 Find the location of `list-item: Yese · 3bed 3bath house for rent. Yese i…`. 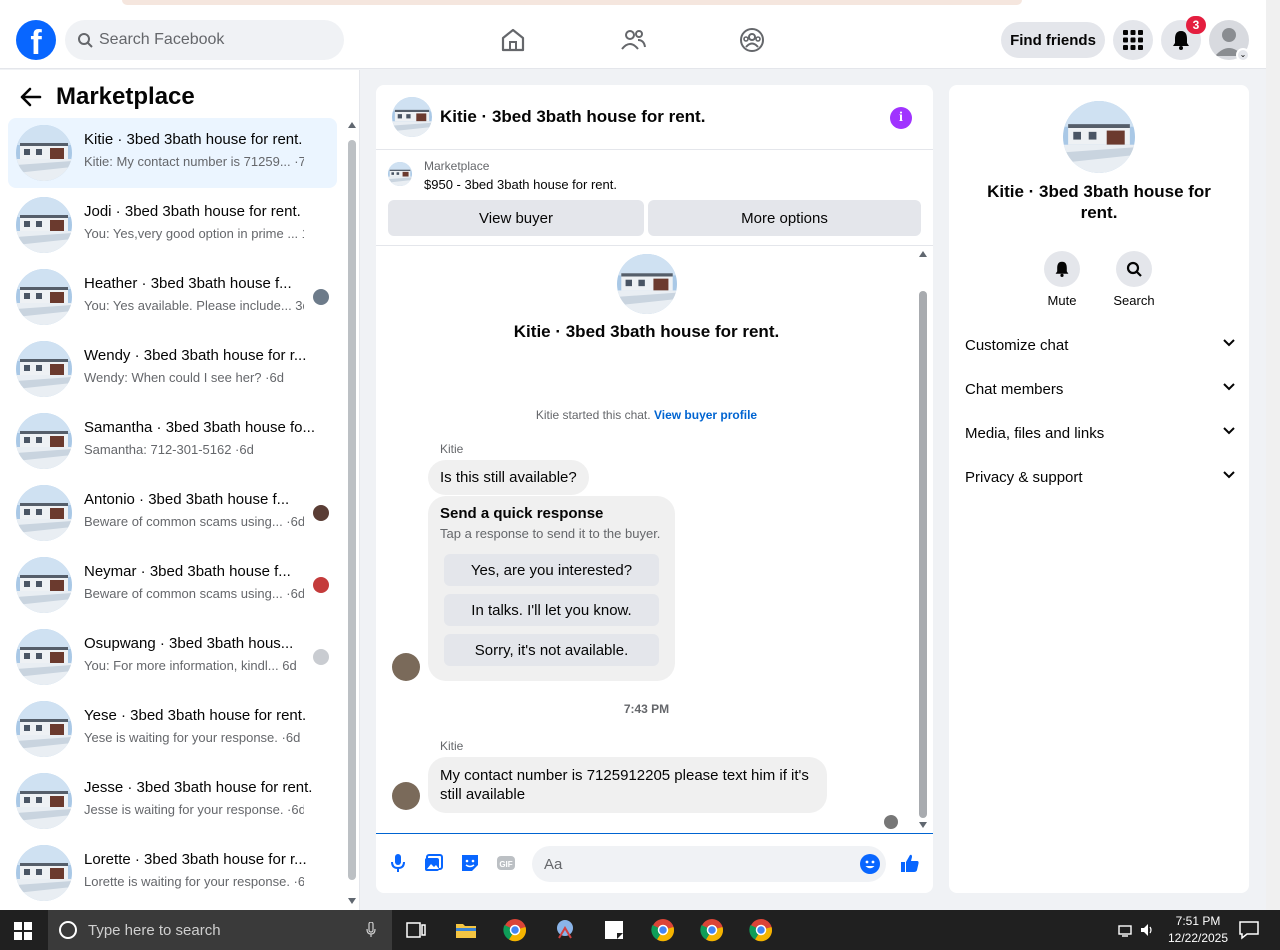

list-item: Yese · 3bed 3bath house for rent. Yese i… is located at coordinates (172, 729).